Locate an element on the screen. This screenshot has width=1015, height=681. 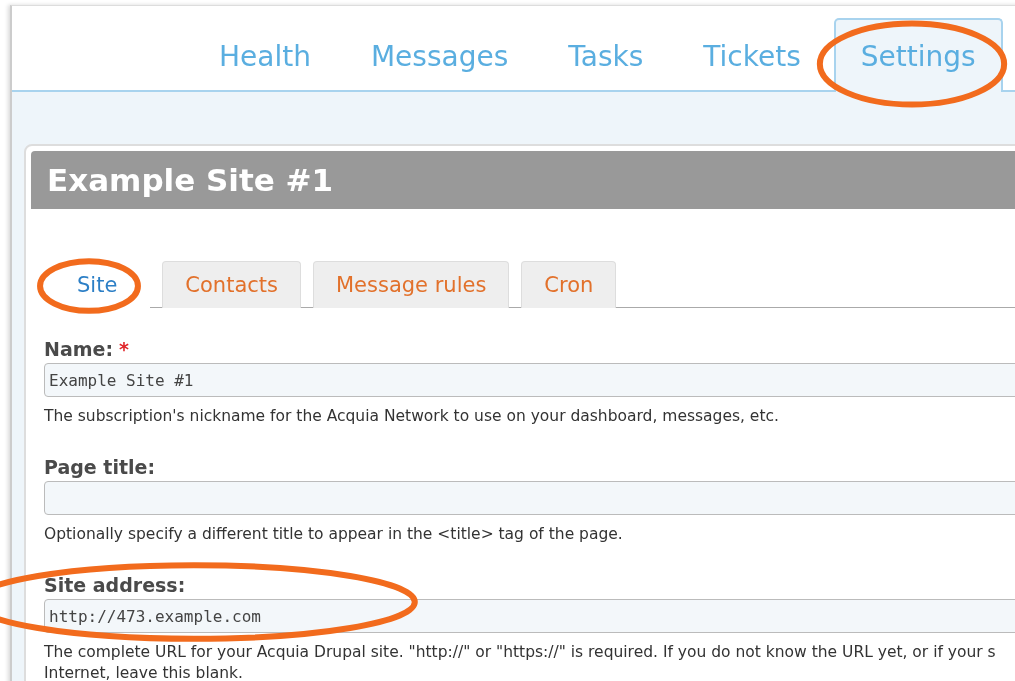
nav-tab: Messages is located at coordinates (439, 55).